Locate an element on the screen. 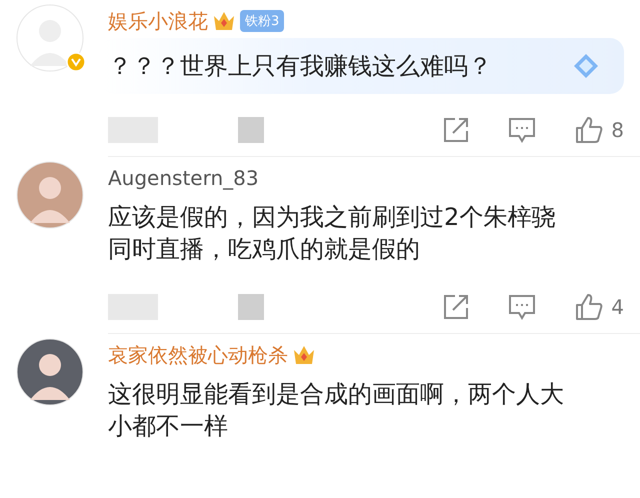 Image resolution: width=640 pixels, height=498 pixels. username: Augenstern_83 is located at coordinates (183, 178).